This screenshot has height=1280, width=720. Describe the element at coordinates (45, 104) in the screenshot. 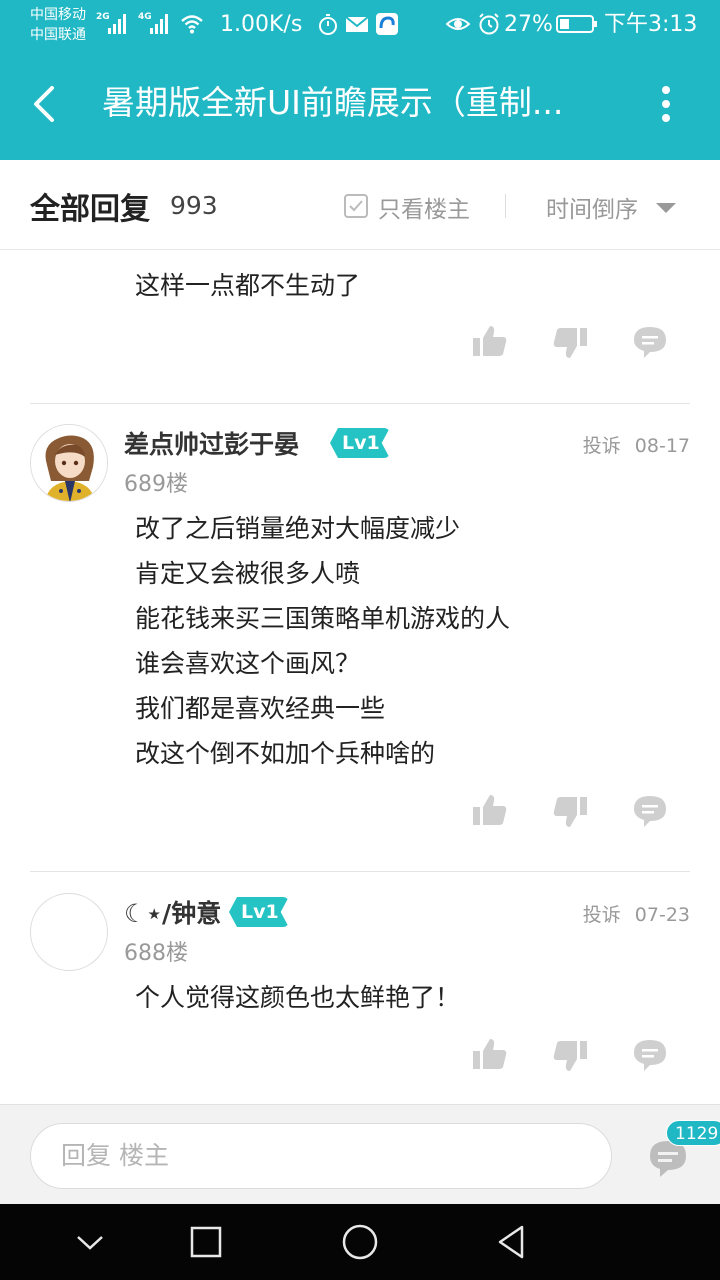

I see `back-arrow-icon` at that location.